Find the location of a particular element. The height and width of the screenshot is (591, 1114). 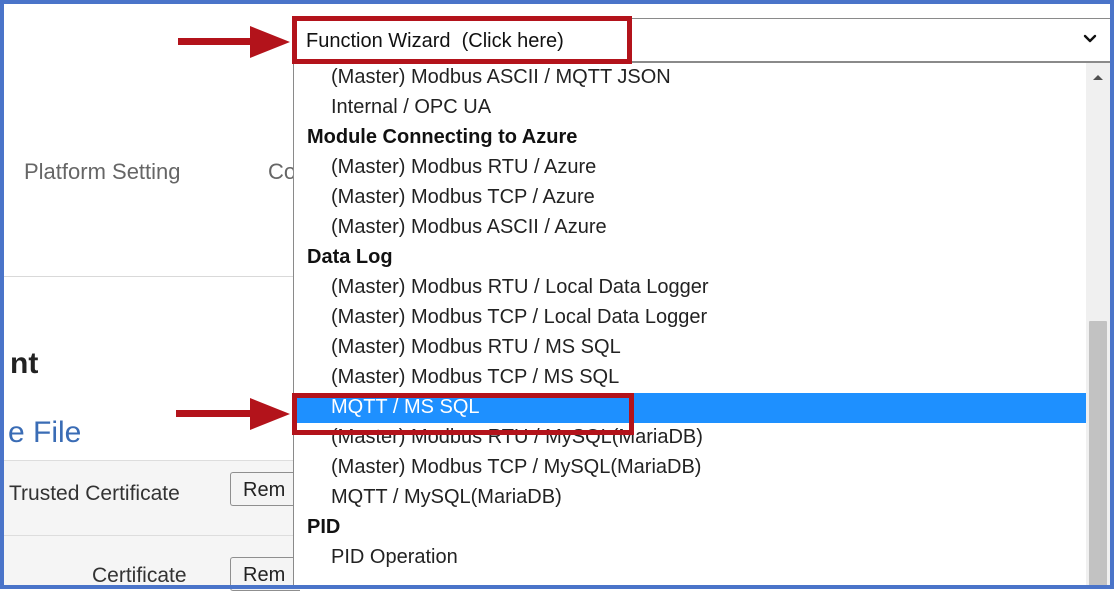

option-item: (Master) Modbus RTU / MS SQL is located at coordinates (690, 348).